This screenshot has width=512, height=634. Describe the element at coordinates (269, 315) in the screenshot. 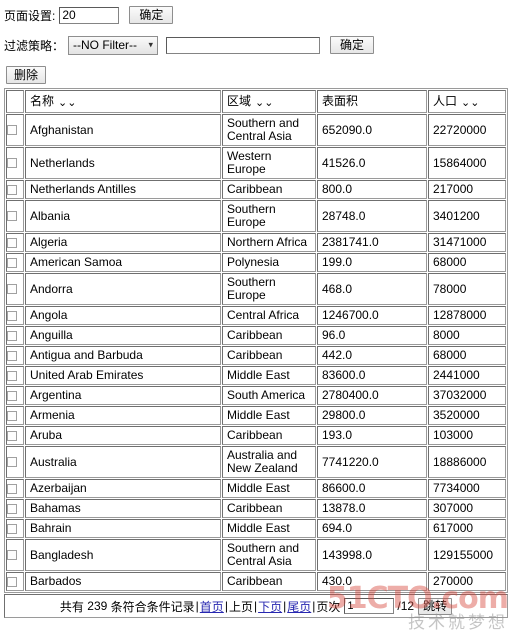

I see `cell-region: Central Africa` at that location.